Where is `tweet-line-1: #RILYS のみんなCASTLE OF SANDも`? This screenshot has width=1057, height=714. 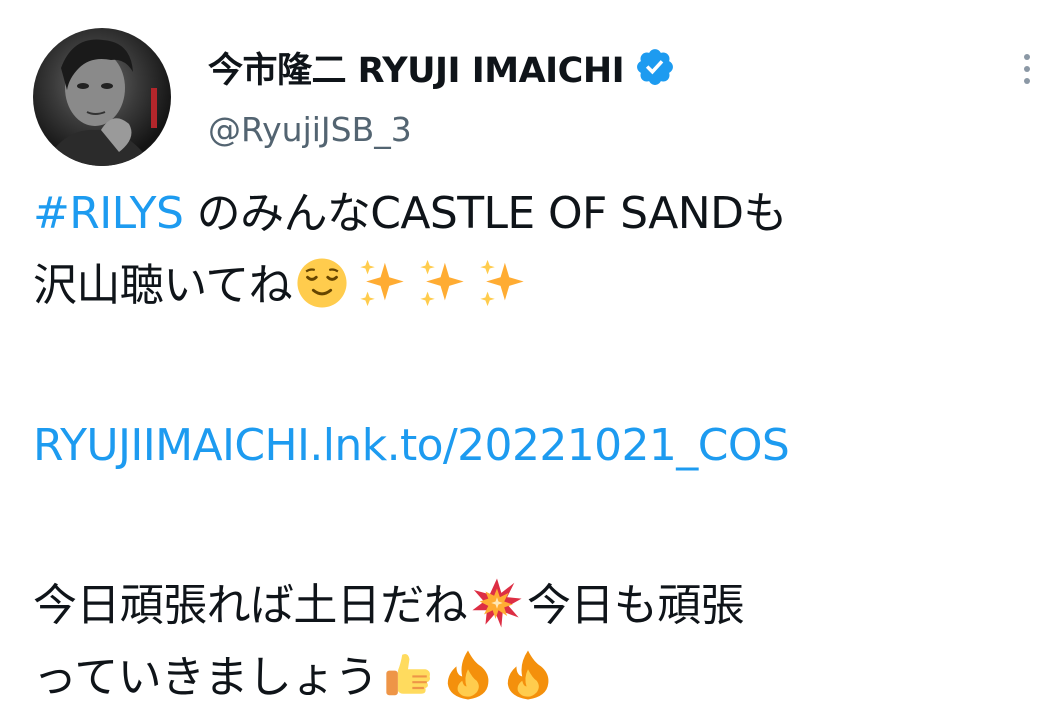 tweet-line-1: #RILYS のみんなCASTLE OF SANDも is located at coordinates (538, 214).